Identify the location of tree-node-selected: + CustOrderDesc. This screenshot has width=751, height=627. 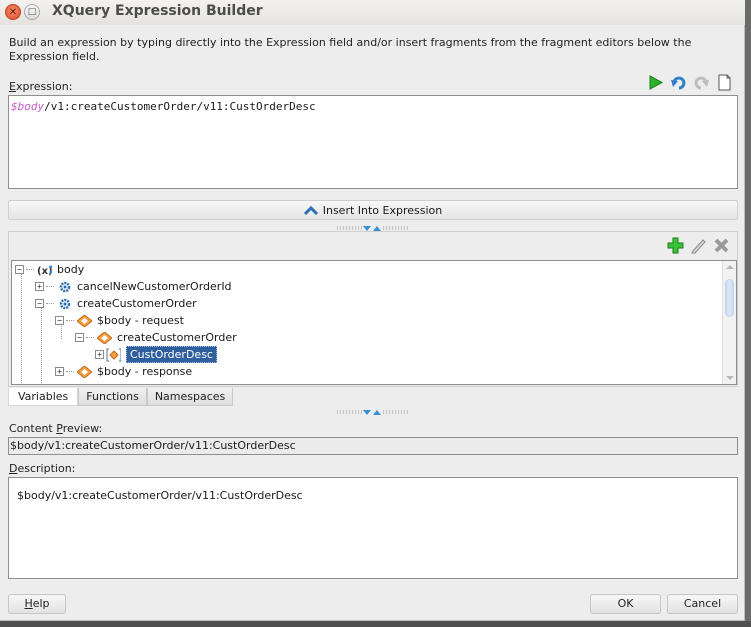
(156, 354).